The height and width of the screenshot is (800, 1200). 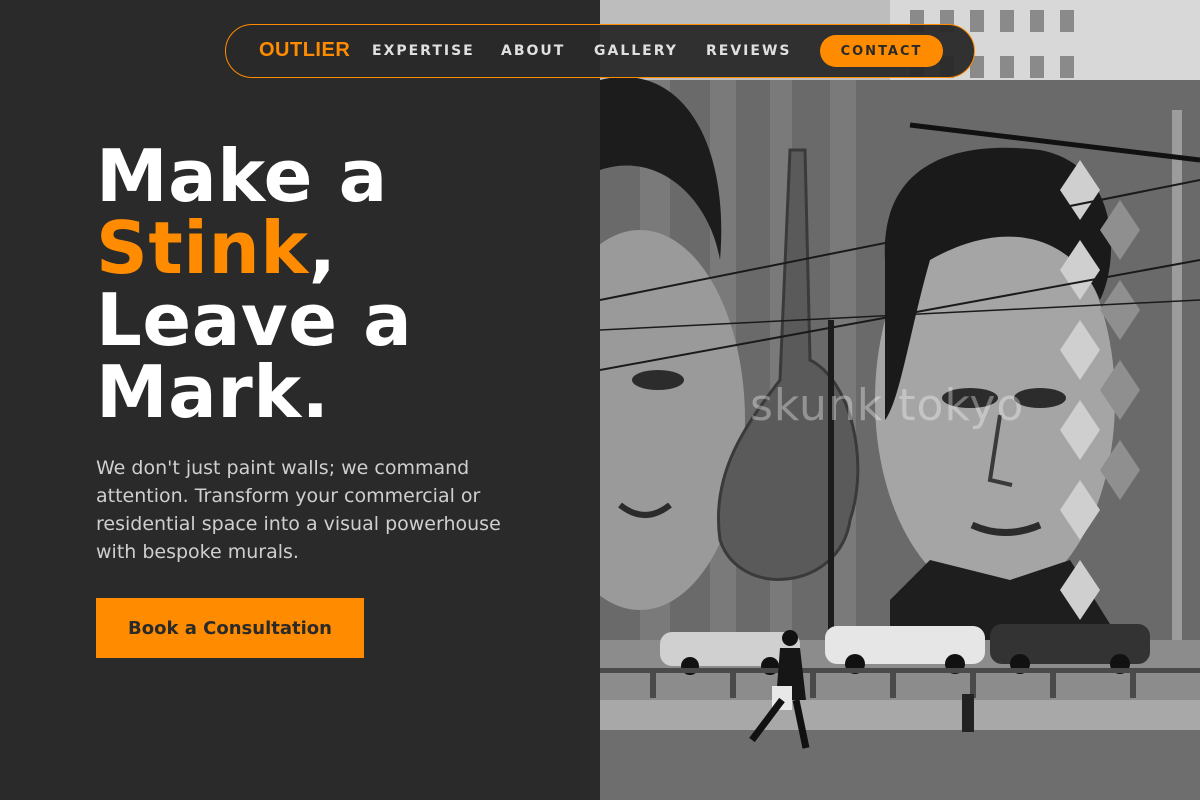 I want to click on nav-link-about: ABOUT, so click(x=533, y=51).